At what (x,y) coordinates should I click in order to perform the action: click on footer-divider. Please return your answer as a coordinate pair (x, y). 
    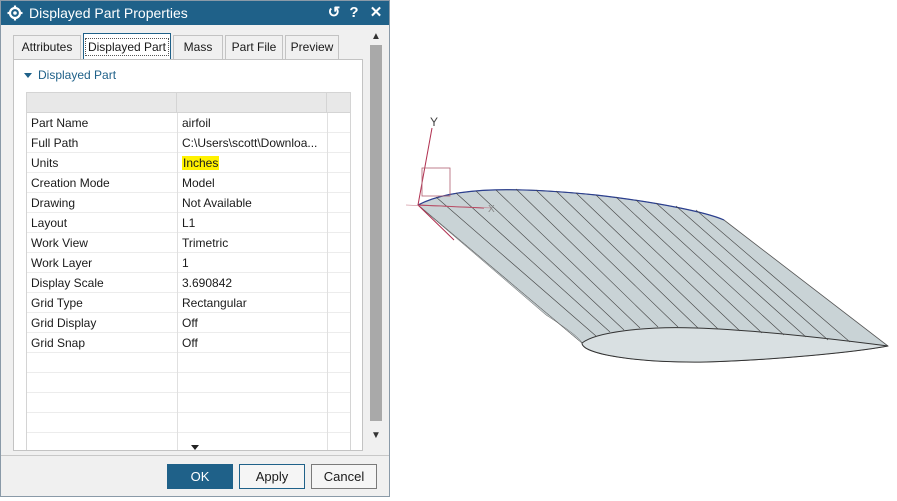
    Looking at the image, I should click on (195, 455).